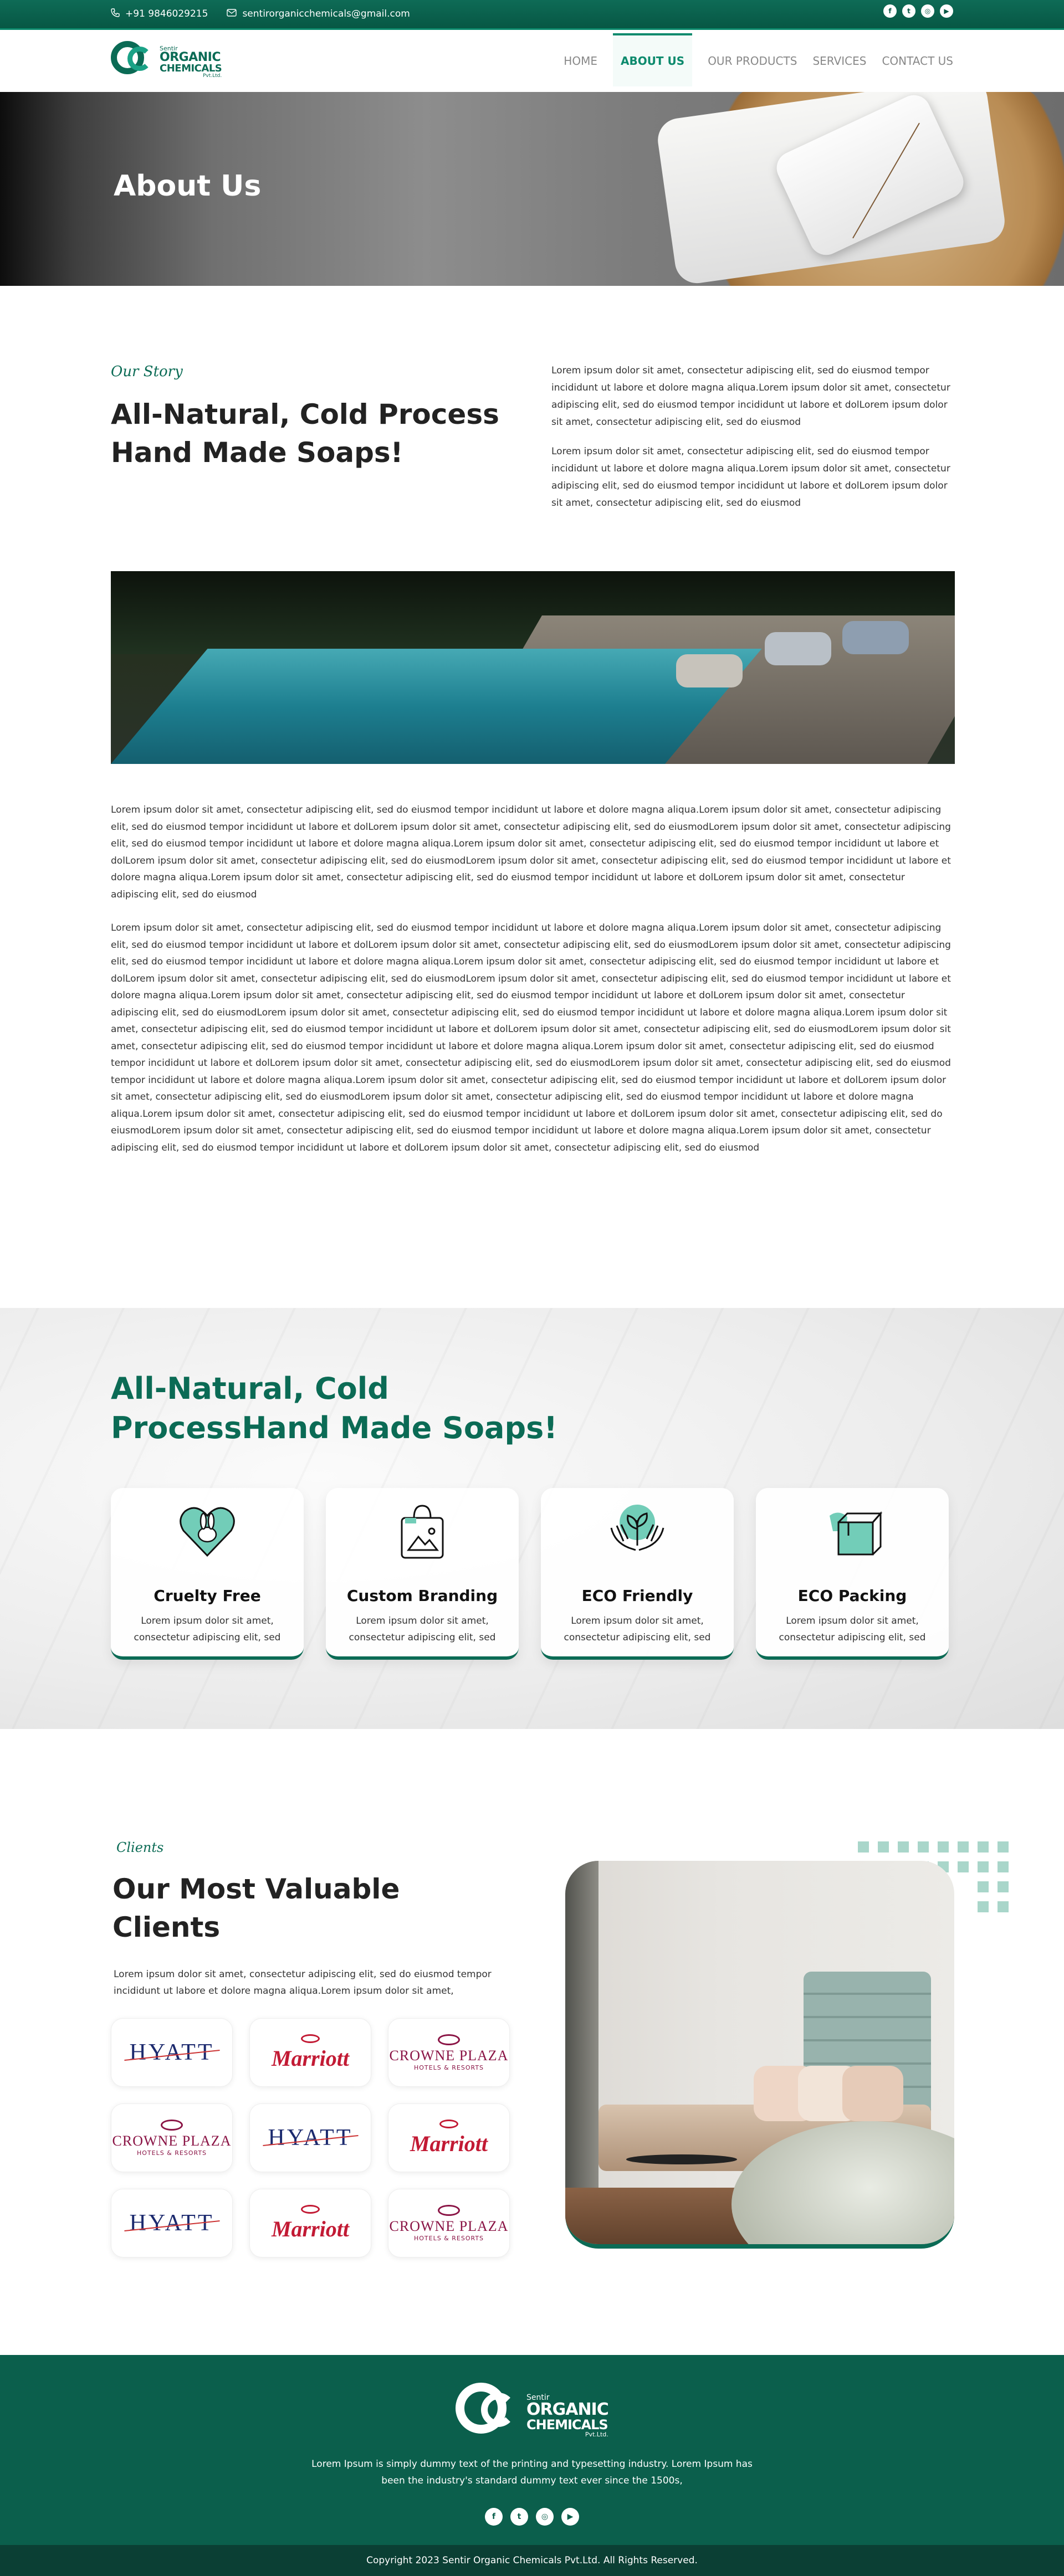  Describe the element at coordinates (567, 2409) in the screenshot. I see `footer-logo-line-2: ORGANIC` at that location.